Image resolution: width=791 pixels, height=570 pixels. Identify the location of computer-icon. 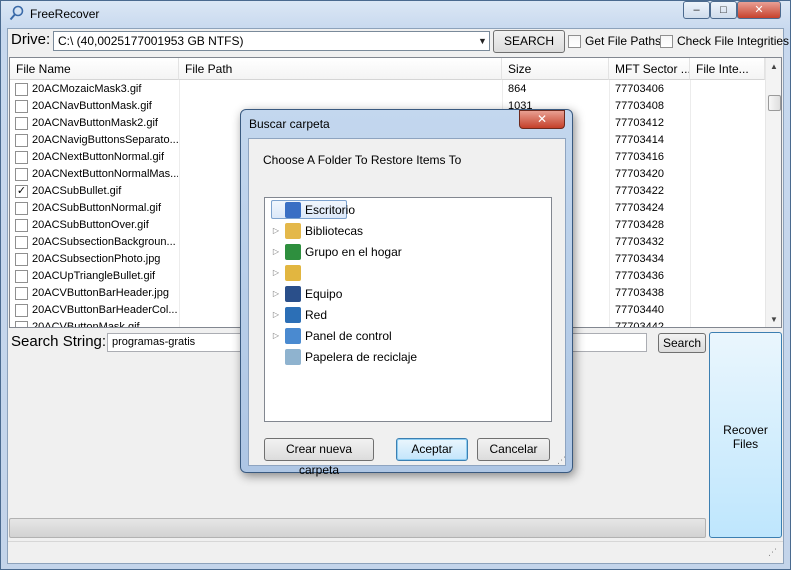
(293, 294).